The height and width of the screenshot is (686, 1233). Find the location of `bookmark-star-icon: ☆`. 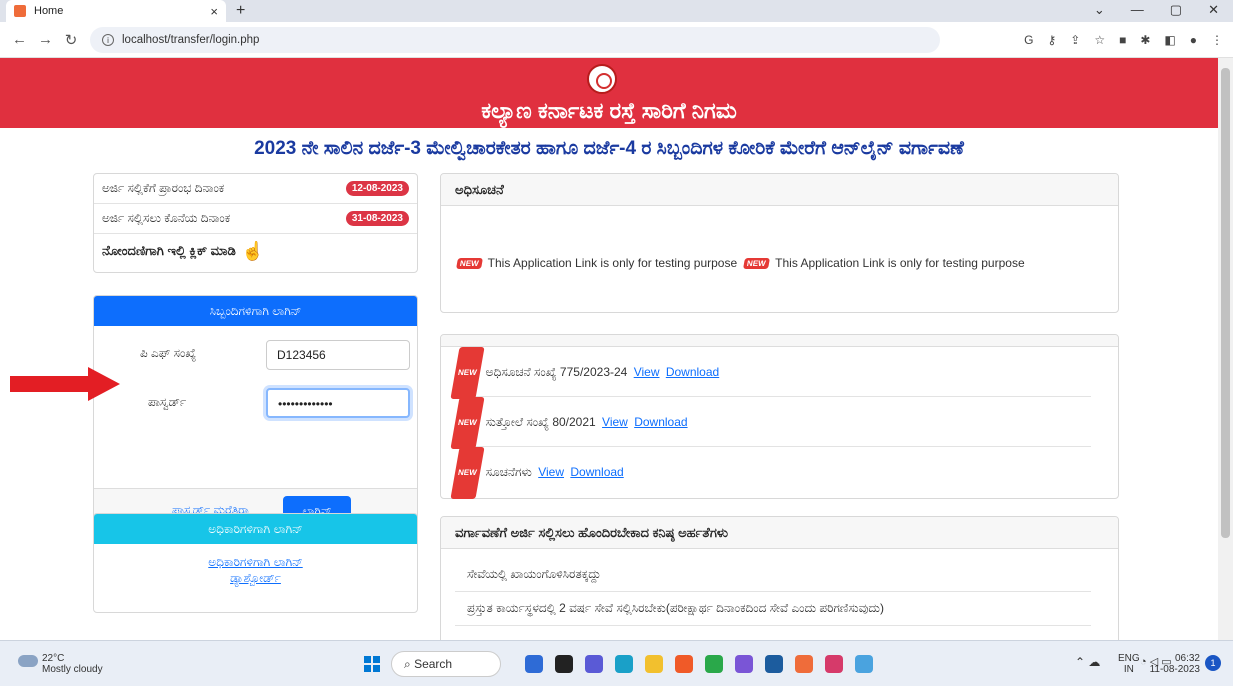

bookmark-star-icon: ☆ is located at coordinates (1099, 40).